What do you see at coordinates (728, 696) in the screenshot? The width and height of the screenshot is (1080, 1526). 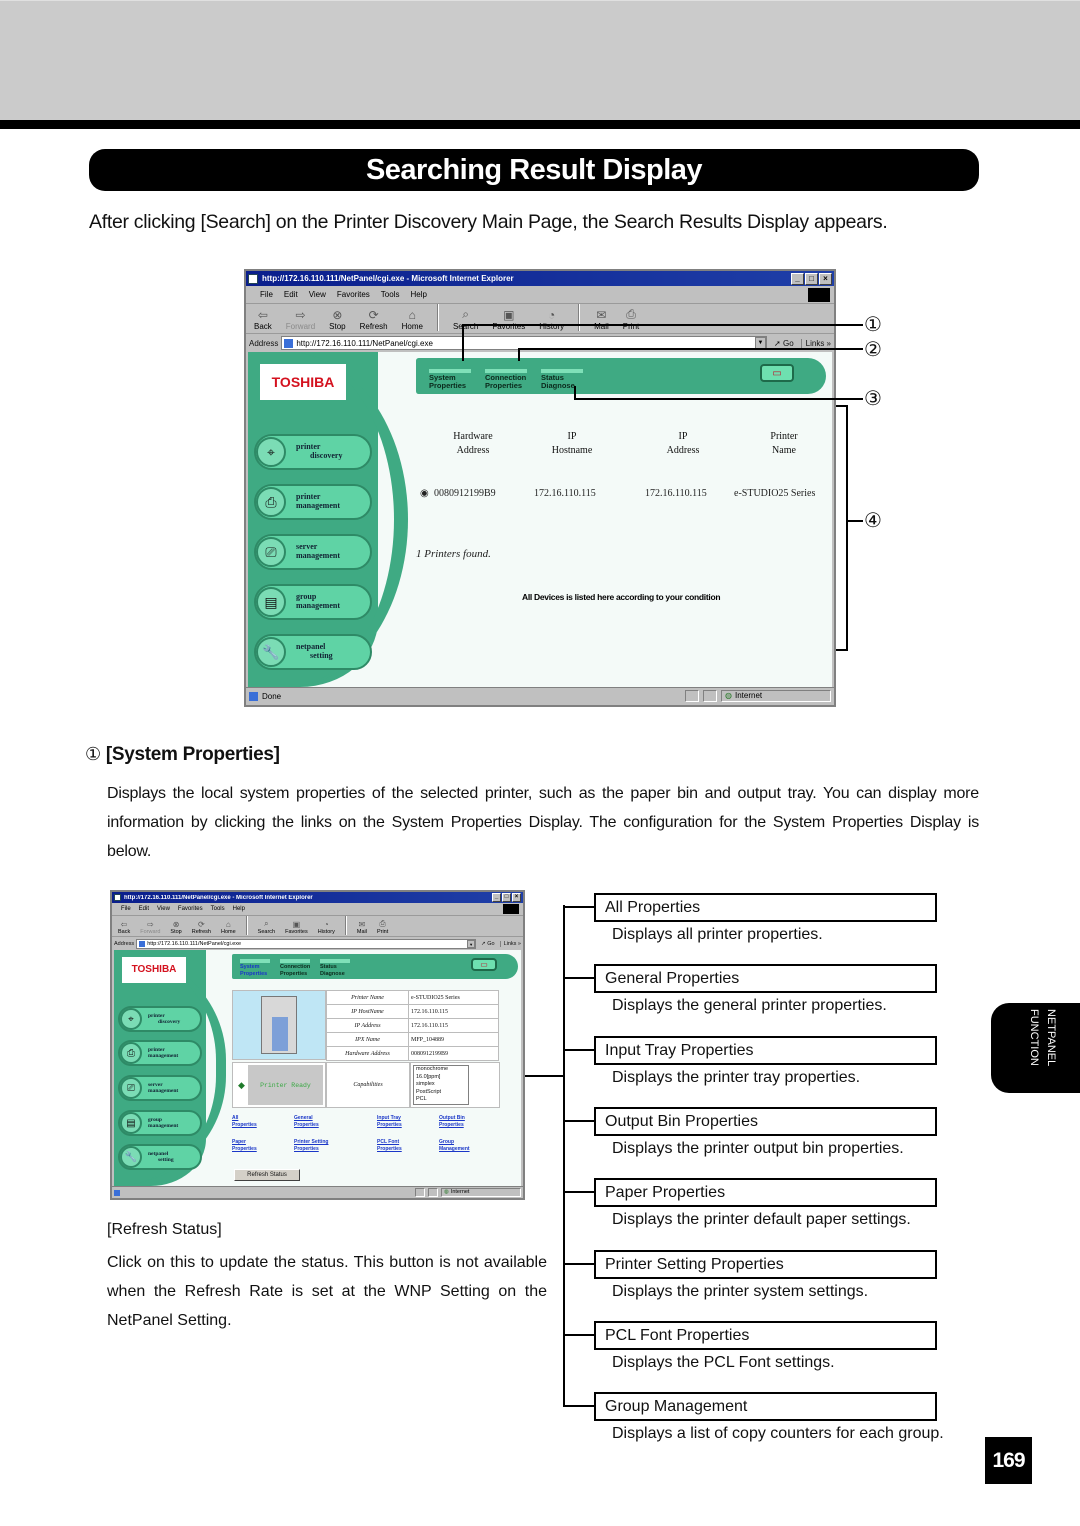 I see `globe-icon: ◍` at bounding box center [728, 696].